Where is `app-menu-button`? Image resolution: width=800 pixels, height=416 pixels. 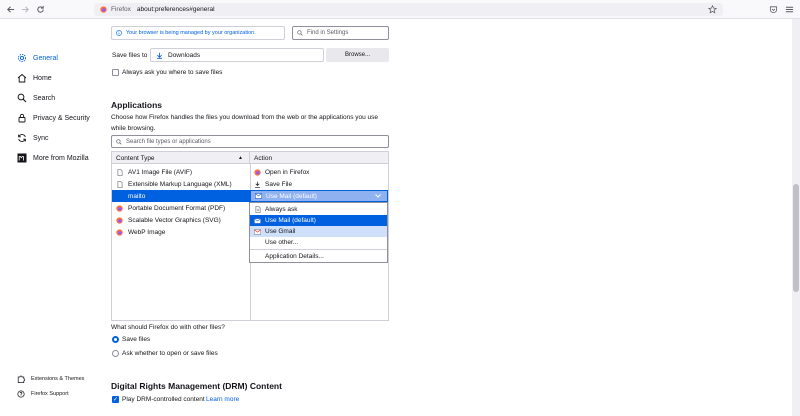 app-menu-button is located at coordinates (789, 9).